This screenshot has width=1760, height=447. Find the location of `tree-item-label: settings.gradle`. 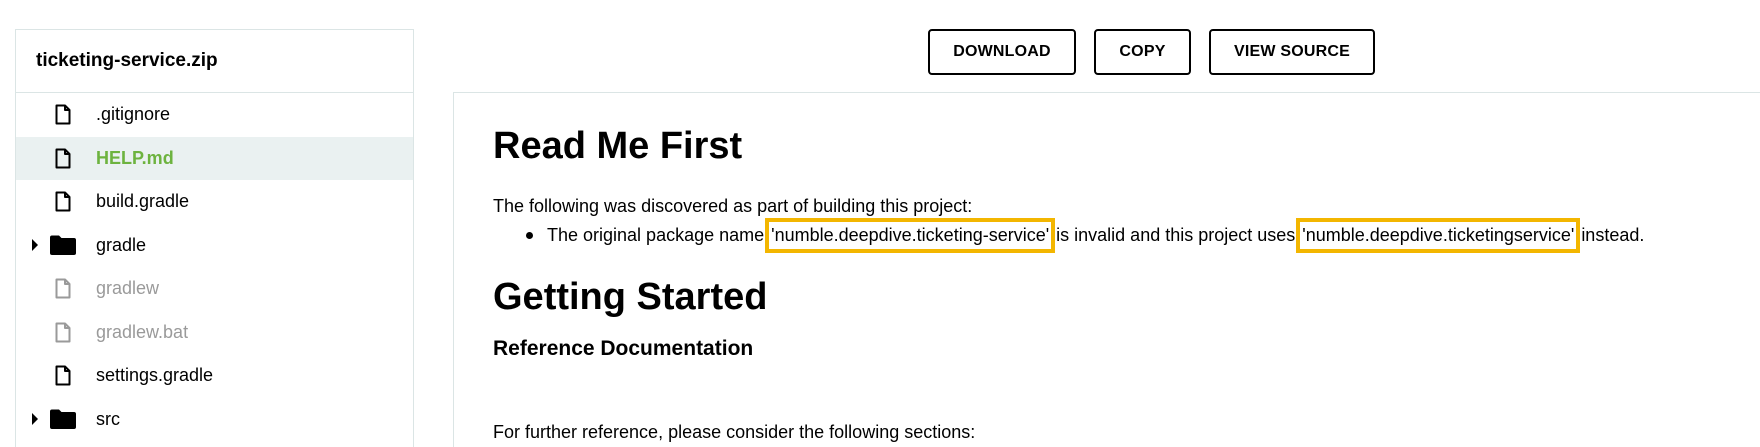

tree-item-label: settings.gradle is located at coordinates (155, 375).